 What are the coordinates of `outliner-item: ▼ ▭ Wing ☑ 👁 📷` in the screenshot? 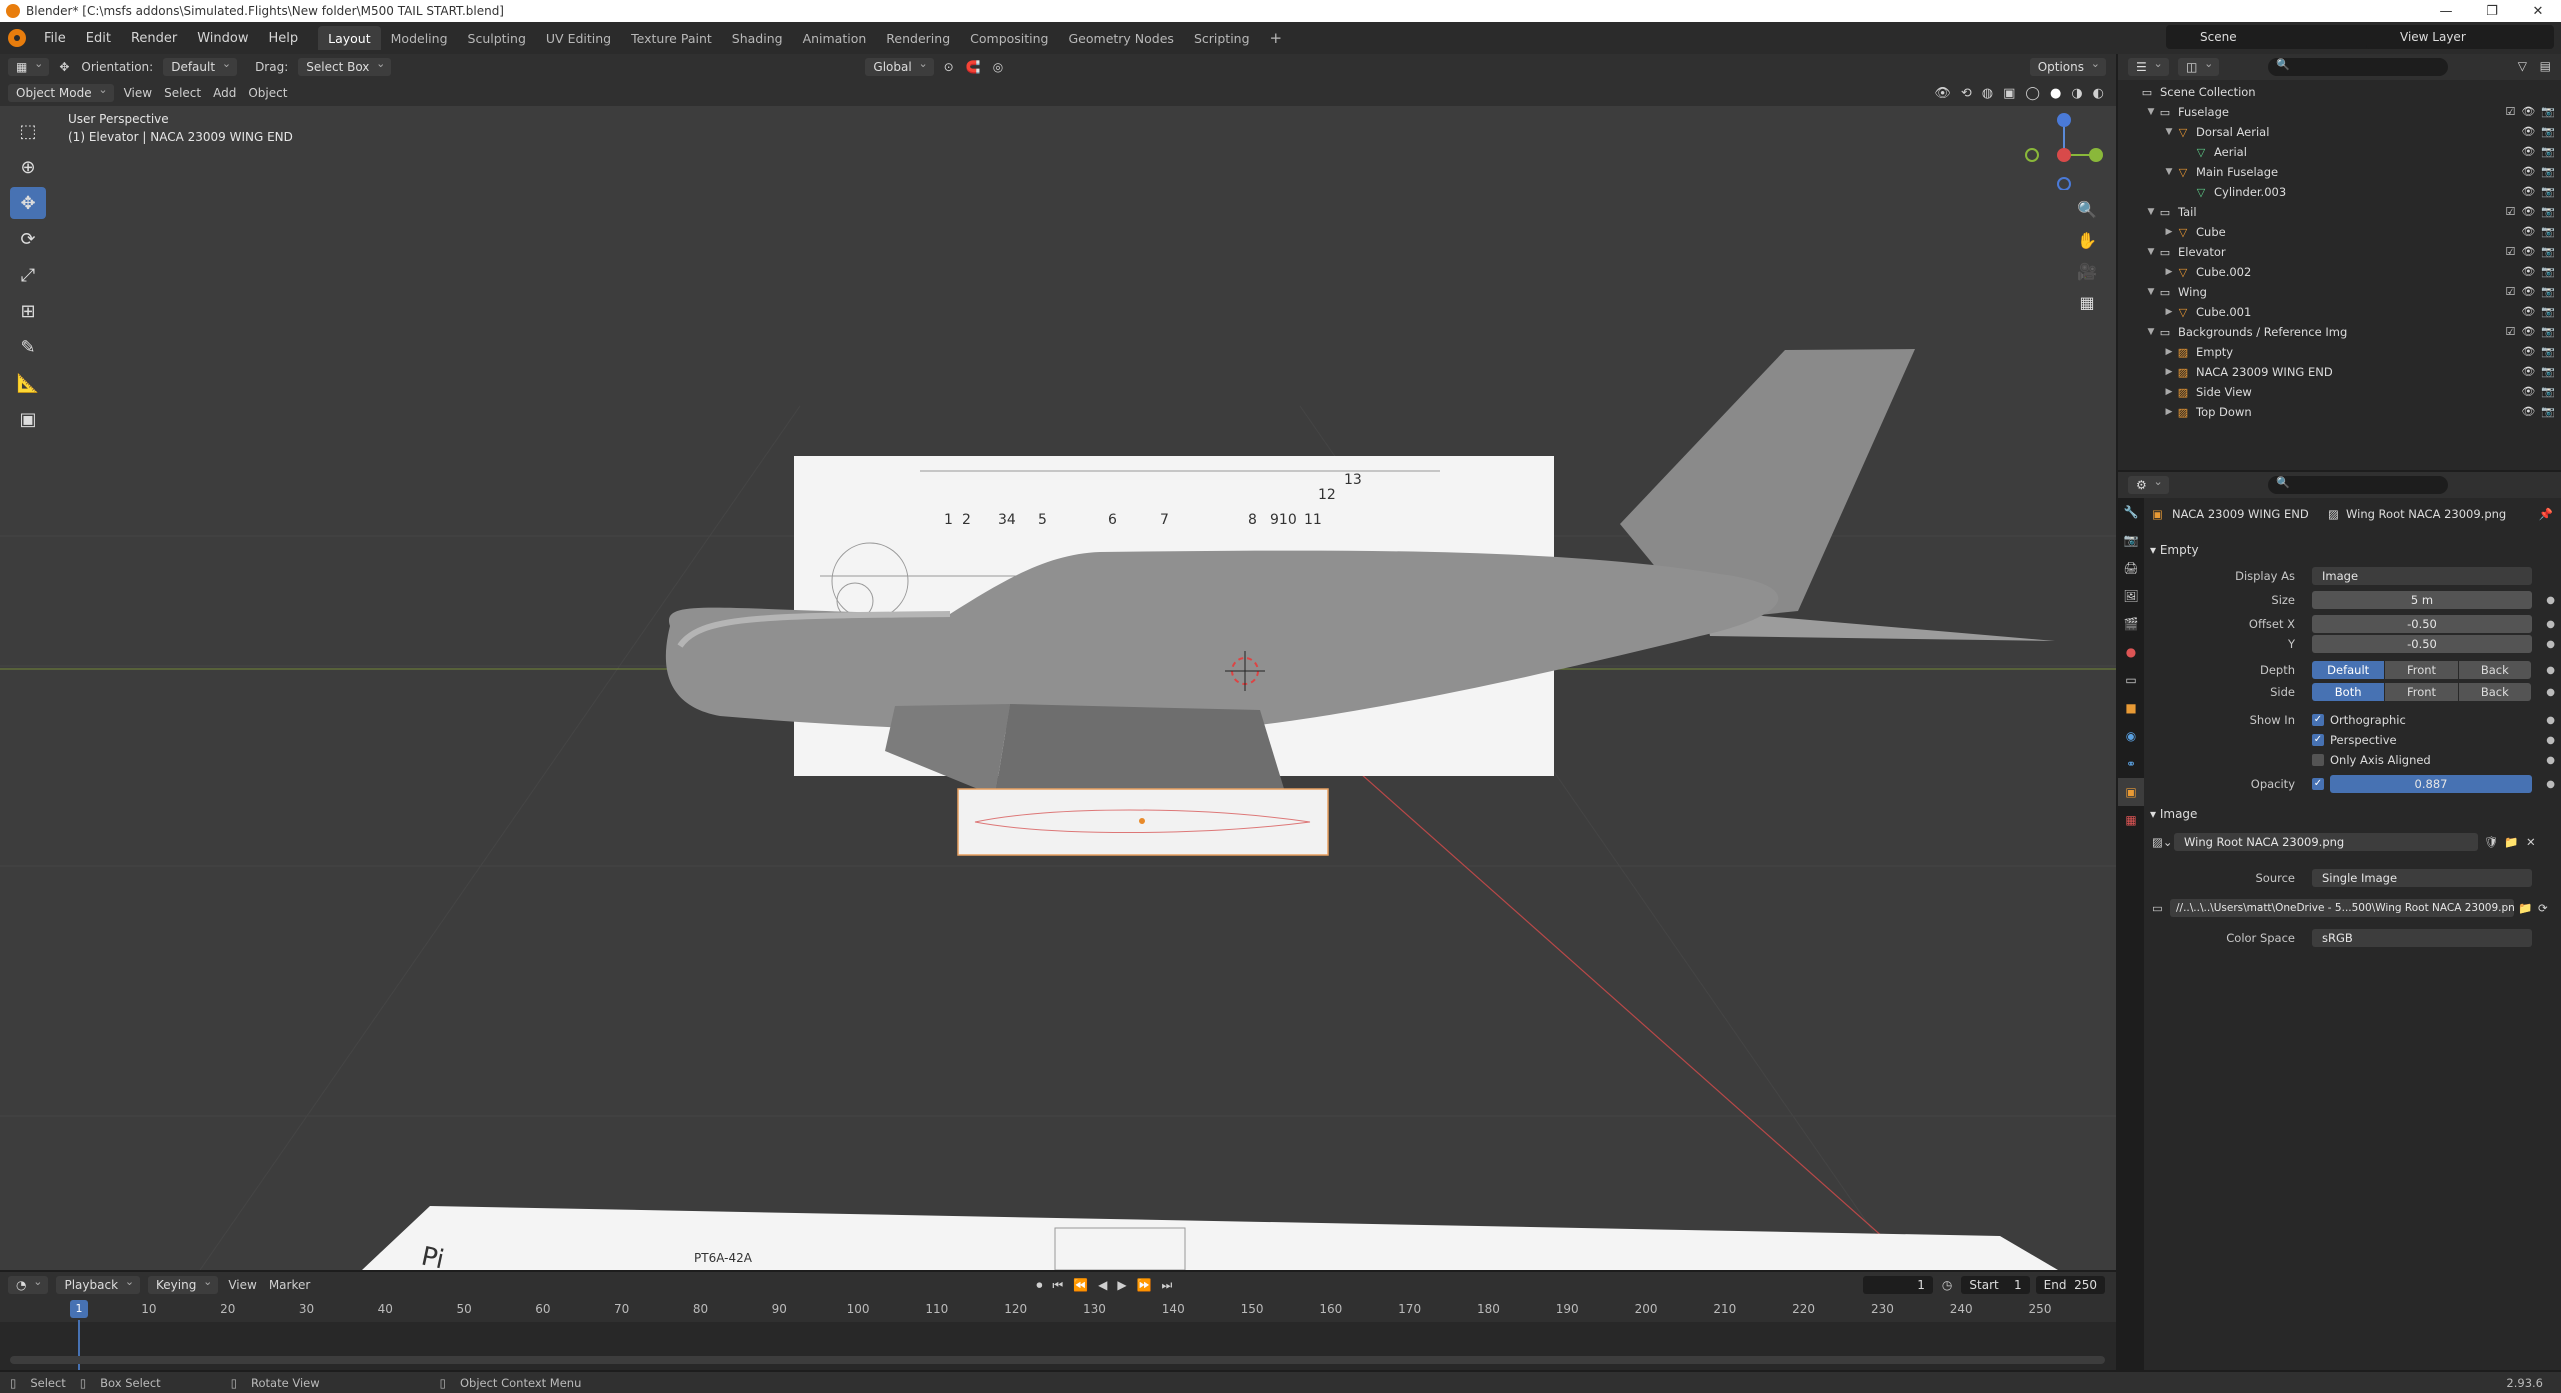 It's located at (2339, 292).